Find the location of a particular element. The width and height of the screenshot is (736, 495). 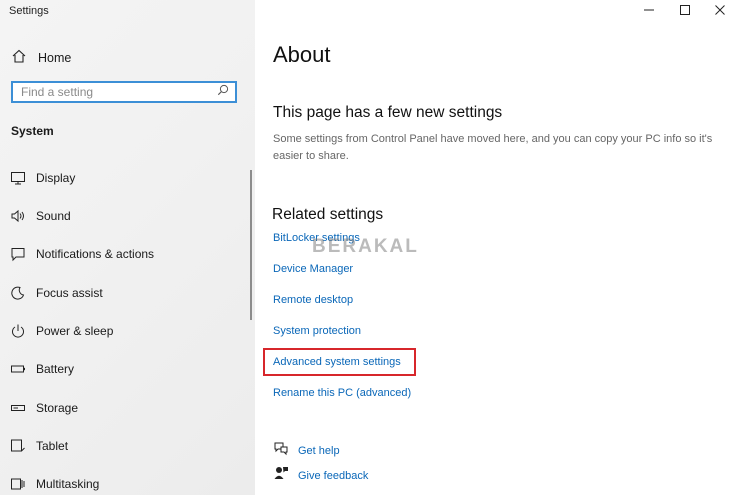

home-icon is located at coordinates (19, 58).